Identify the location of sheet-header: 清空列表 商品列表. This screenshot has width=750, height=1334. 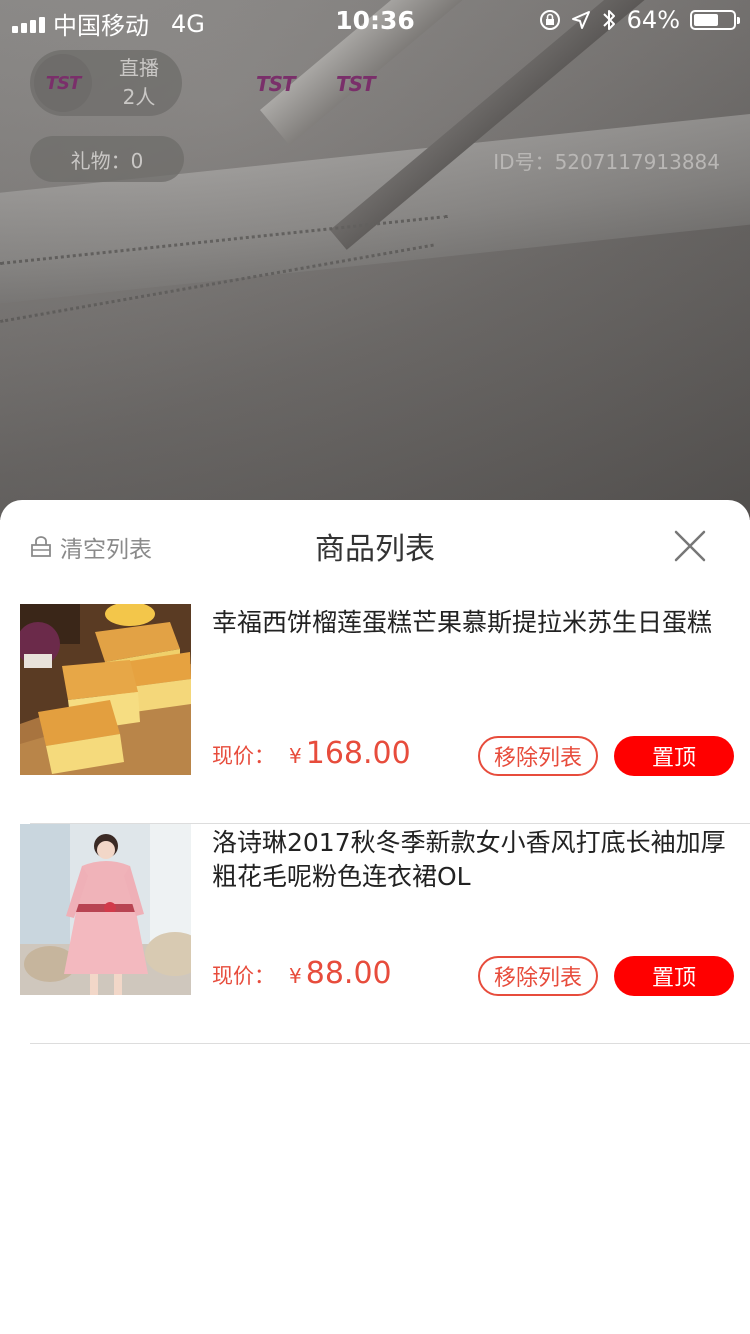
(375, 545).